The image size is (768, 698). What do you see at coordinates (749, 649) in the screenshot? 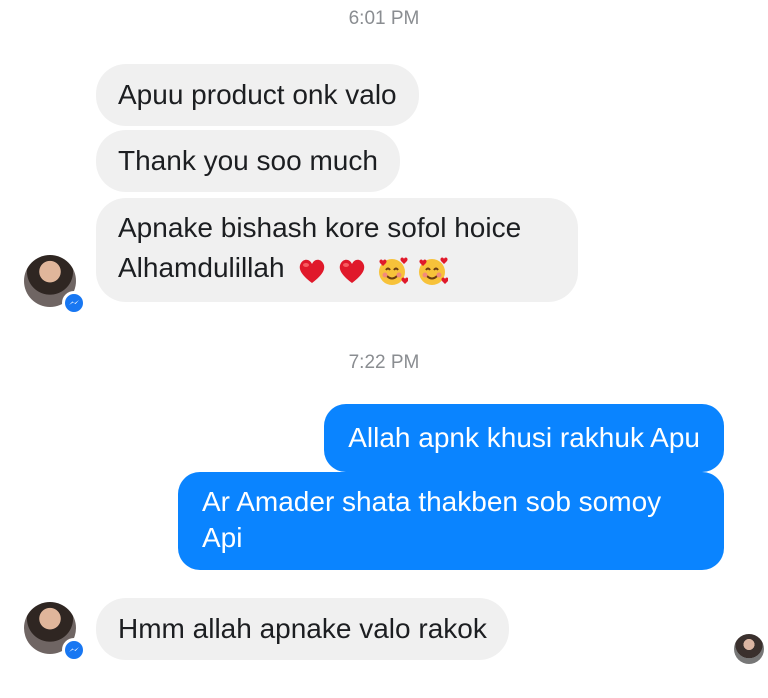
I see `seen-avatar` at bounding box center [749, 649].